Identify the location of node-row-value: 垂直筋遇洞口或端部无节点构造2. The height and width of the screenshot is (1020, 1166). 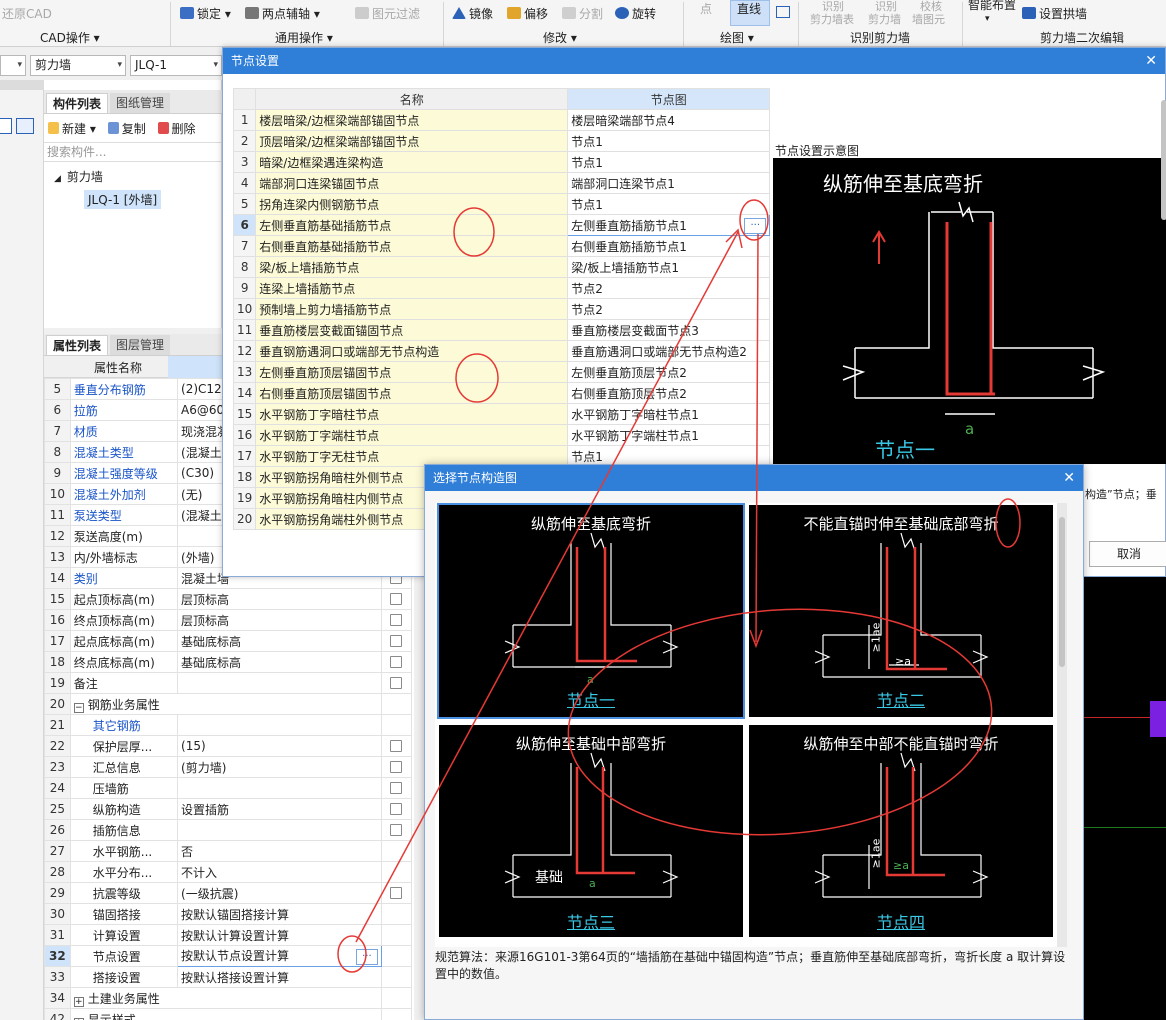
(669, 351).